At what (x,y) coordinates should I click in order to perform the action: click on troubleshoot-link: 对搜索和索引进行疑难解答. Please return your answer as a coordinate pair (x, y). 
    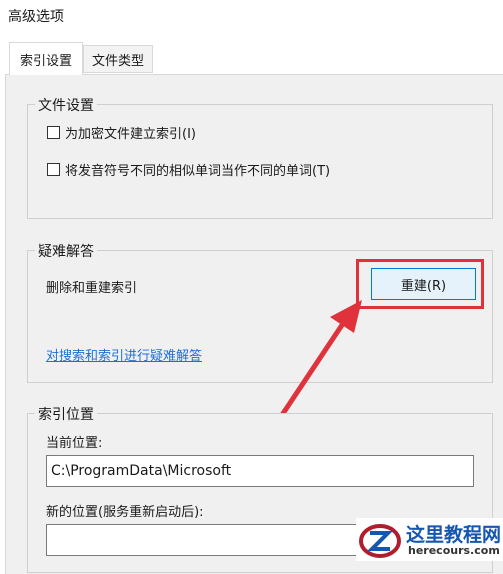
    Looking at the image, I should click on (124, 354).